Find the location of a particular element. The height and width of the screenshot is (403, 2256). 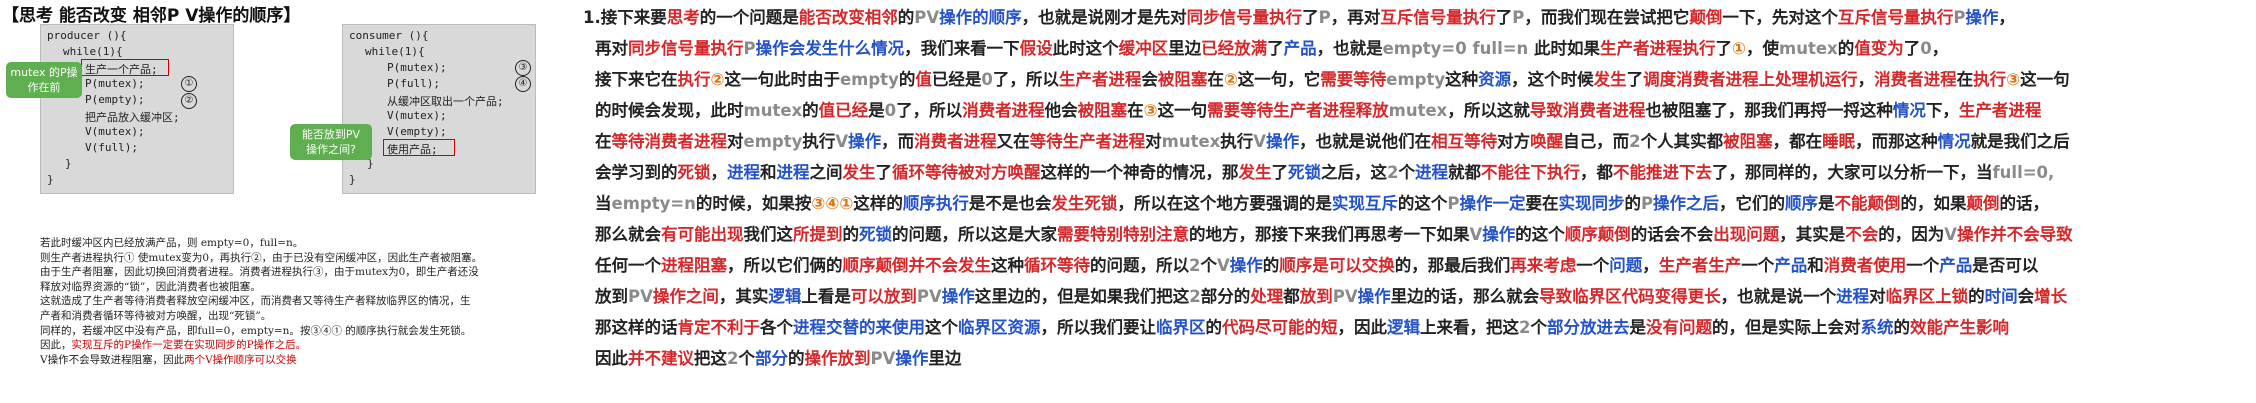

note-line: 释放对临界资源的“锁”，因此消费者也被阻塞。 is located at coordinates (150, 286).